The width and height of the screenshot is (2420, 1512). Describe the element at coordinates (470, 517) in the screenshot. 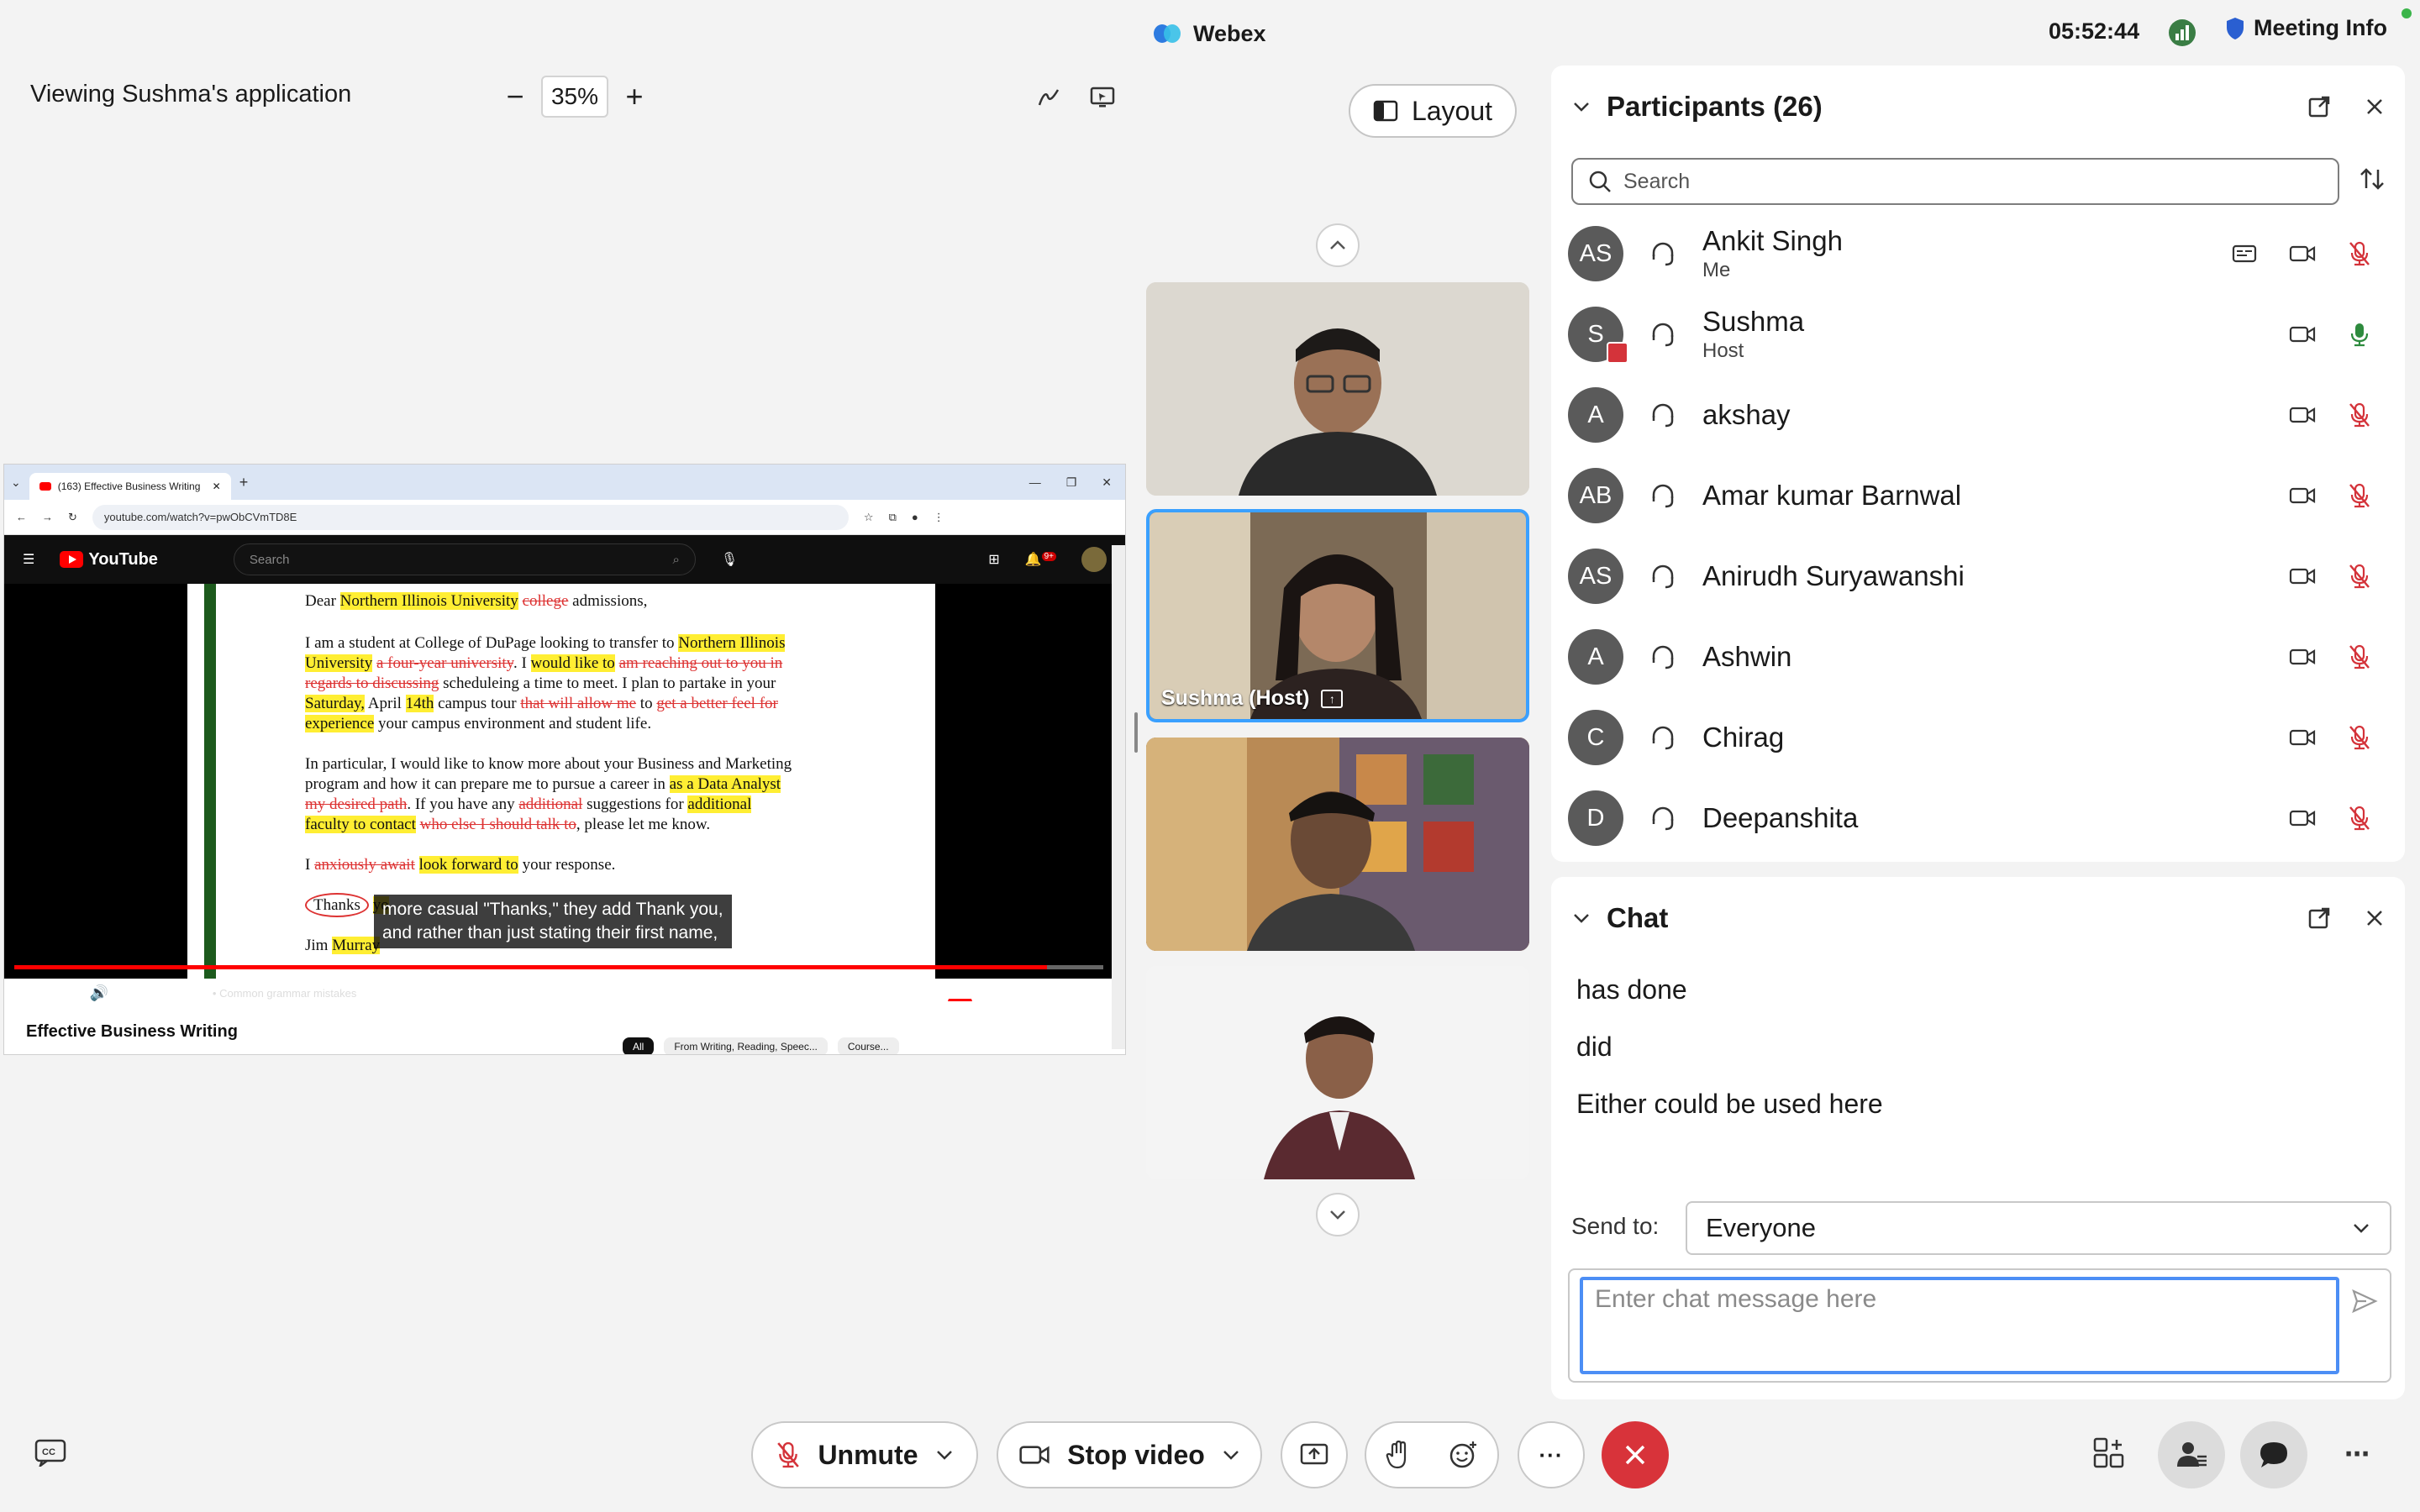

I see `address-bar: youtube.com/watch?v=pwObCVmTD8E` at that location.